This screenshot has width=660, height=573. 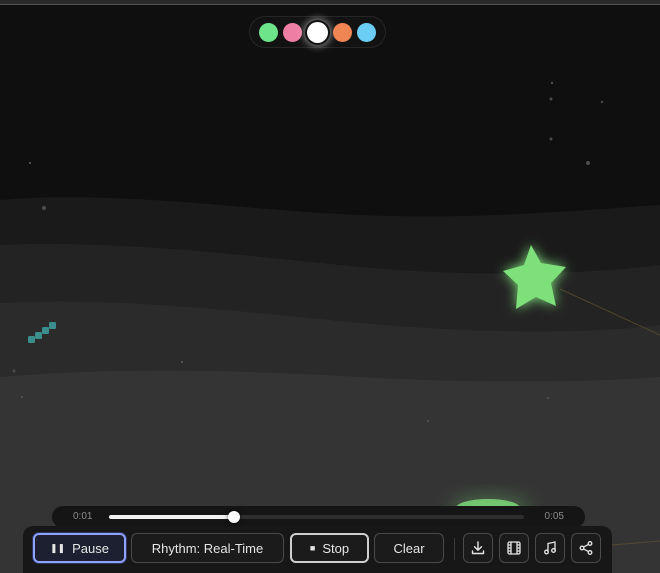 I want to click on pause-button: ❚❚ Pause, so click(x=79, y=548).